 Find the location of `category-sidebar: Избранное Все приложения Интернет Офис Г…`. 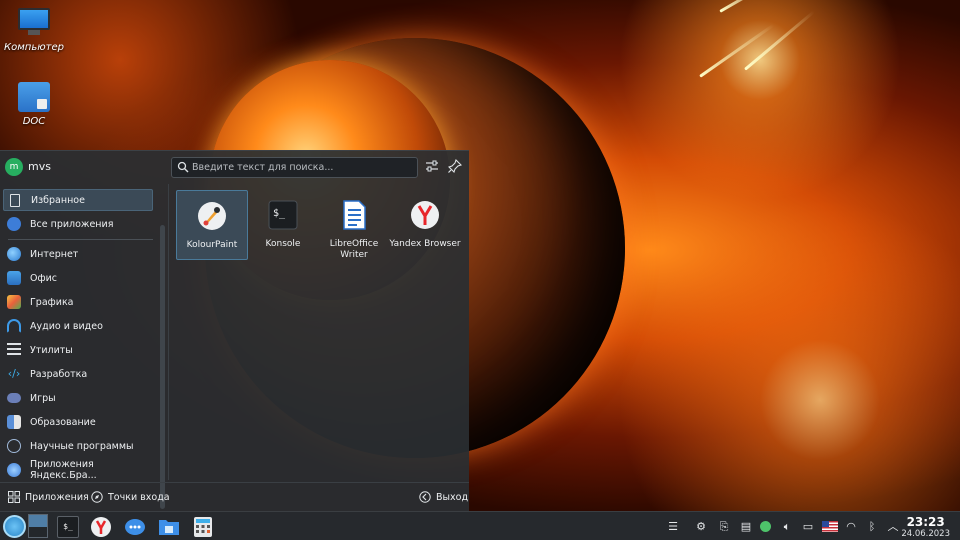

category-sidebar: Избранное Все приложения Интернет Офис Г… is located at coordinates (84, 347).